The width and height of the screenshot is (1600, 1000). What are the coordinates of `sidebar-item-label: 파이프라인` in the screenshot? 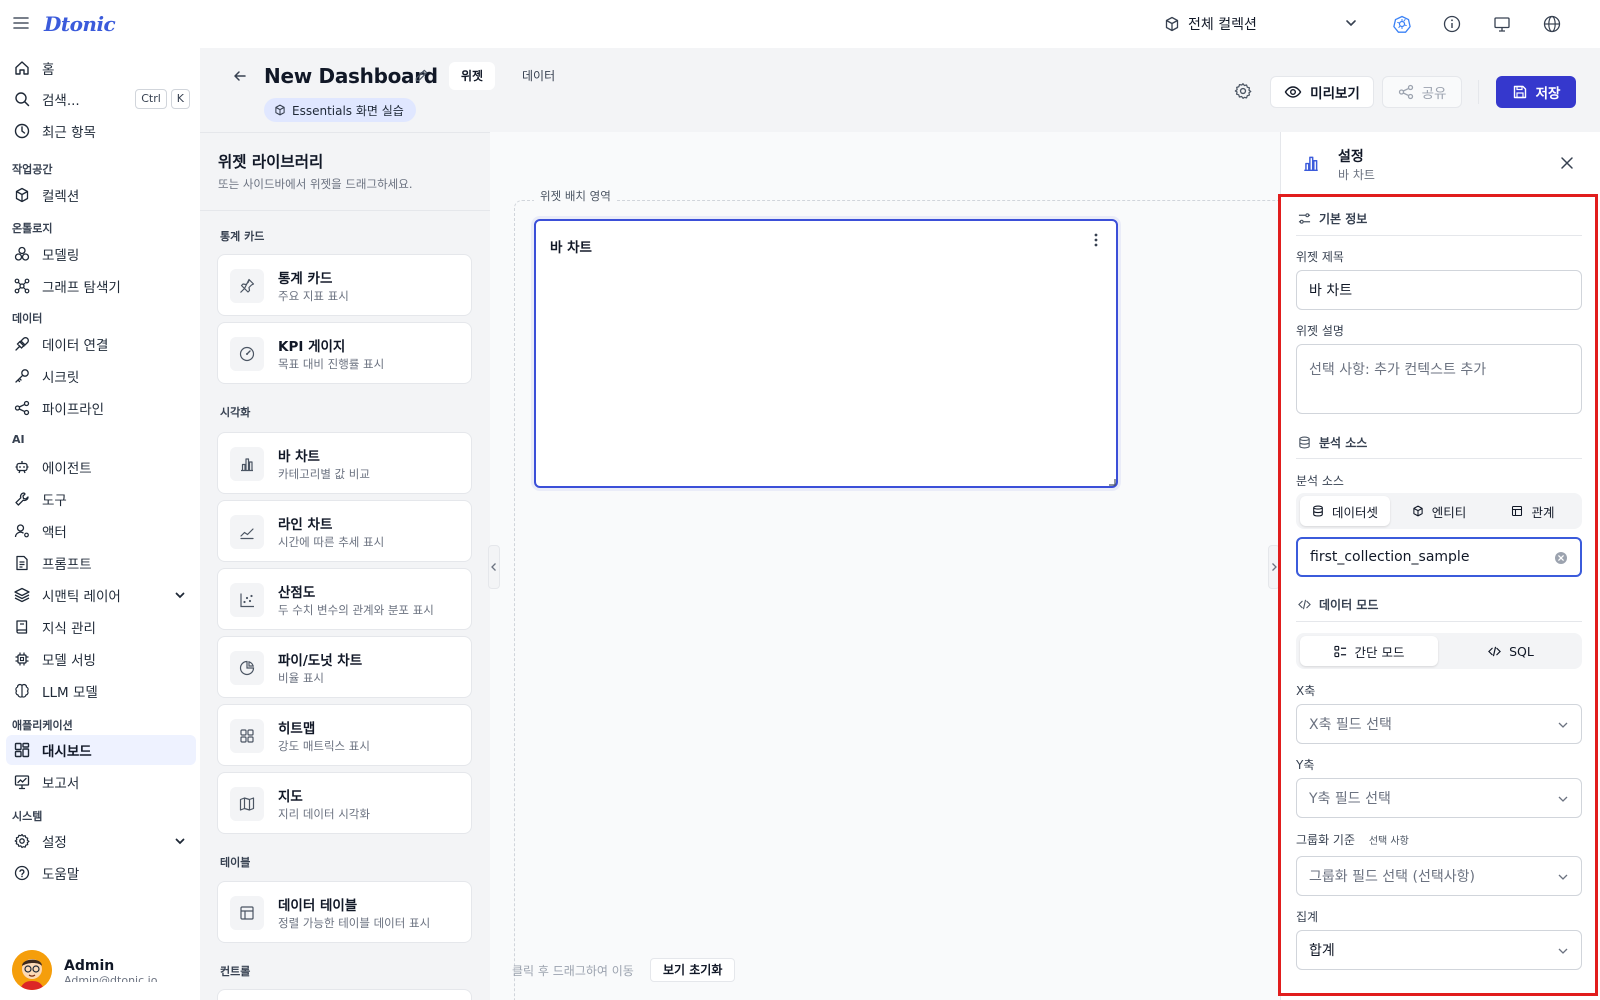 It's located at (73, 410).